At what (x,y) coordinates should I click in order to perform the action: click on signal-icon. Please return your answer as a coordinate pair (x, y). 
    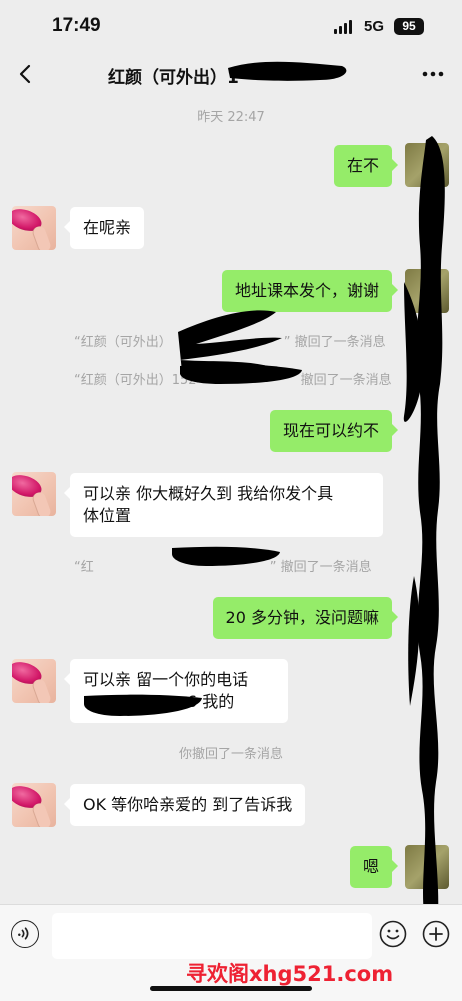
    Looking at the image, I should click on (345, 27).